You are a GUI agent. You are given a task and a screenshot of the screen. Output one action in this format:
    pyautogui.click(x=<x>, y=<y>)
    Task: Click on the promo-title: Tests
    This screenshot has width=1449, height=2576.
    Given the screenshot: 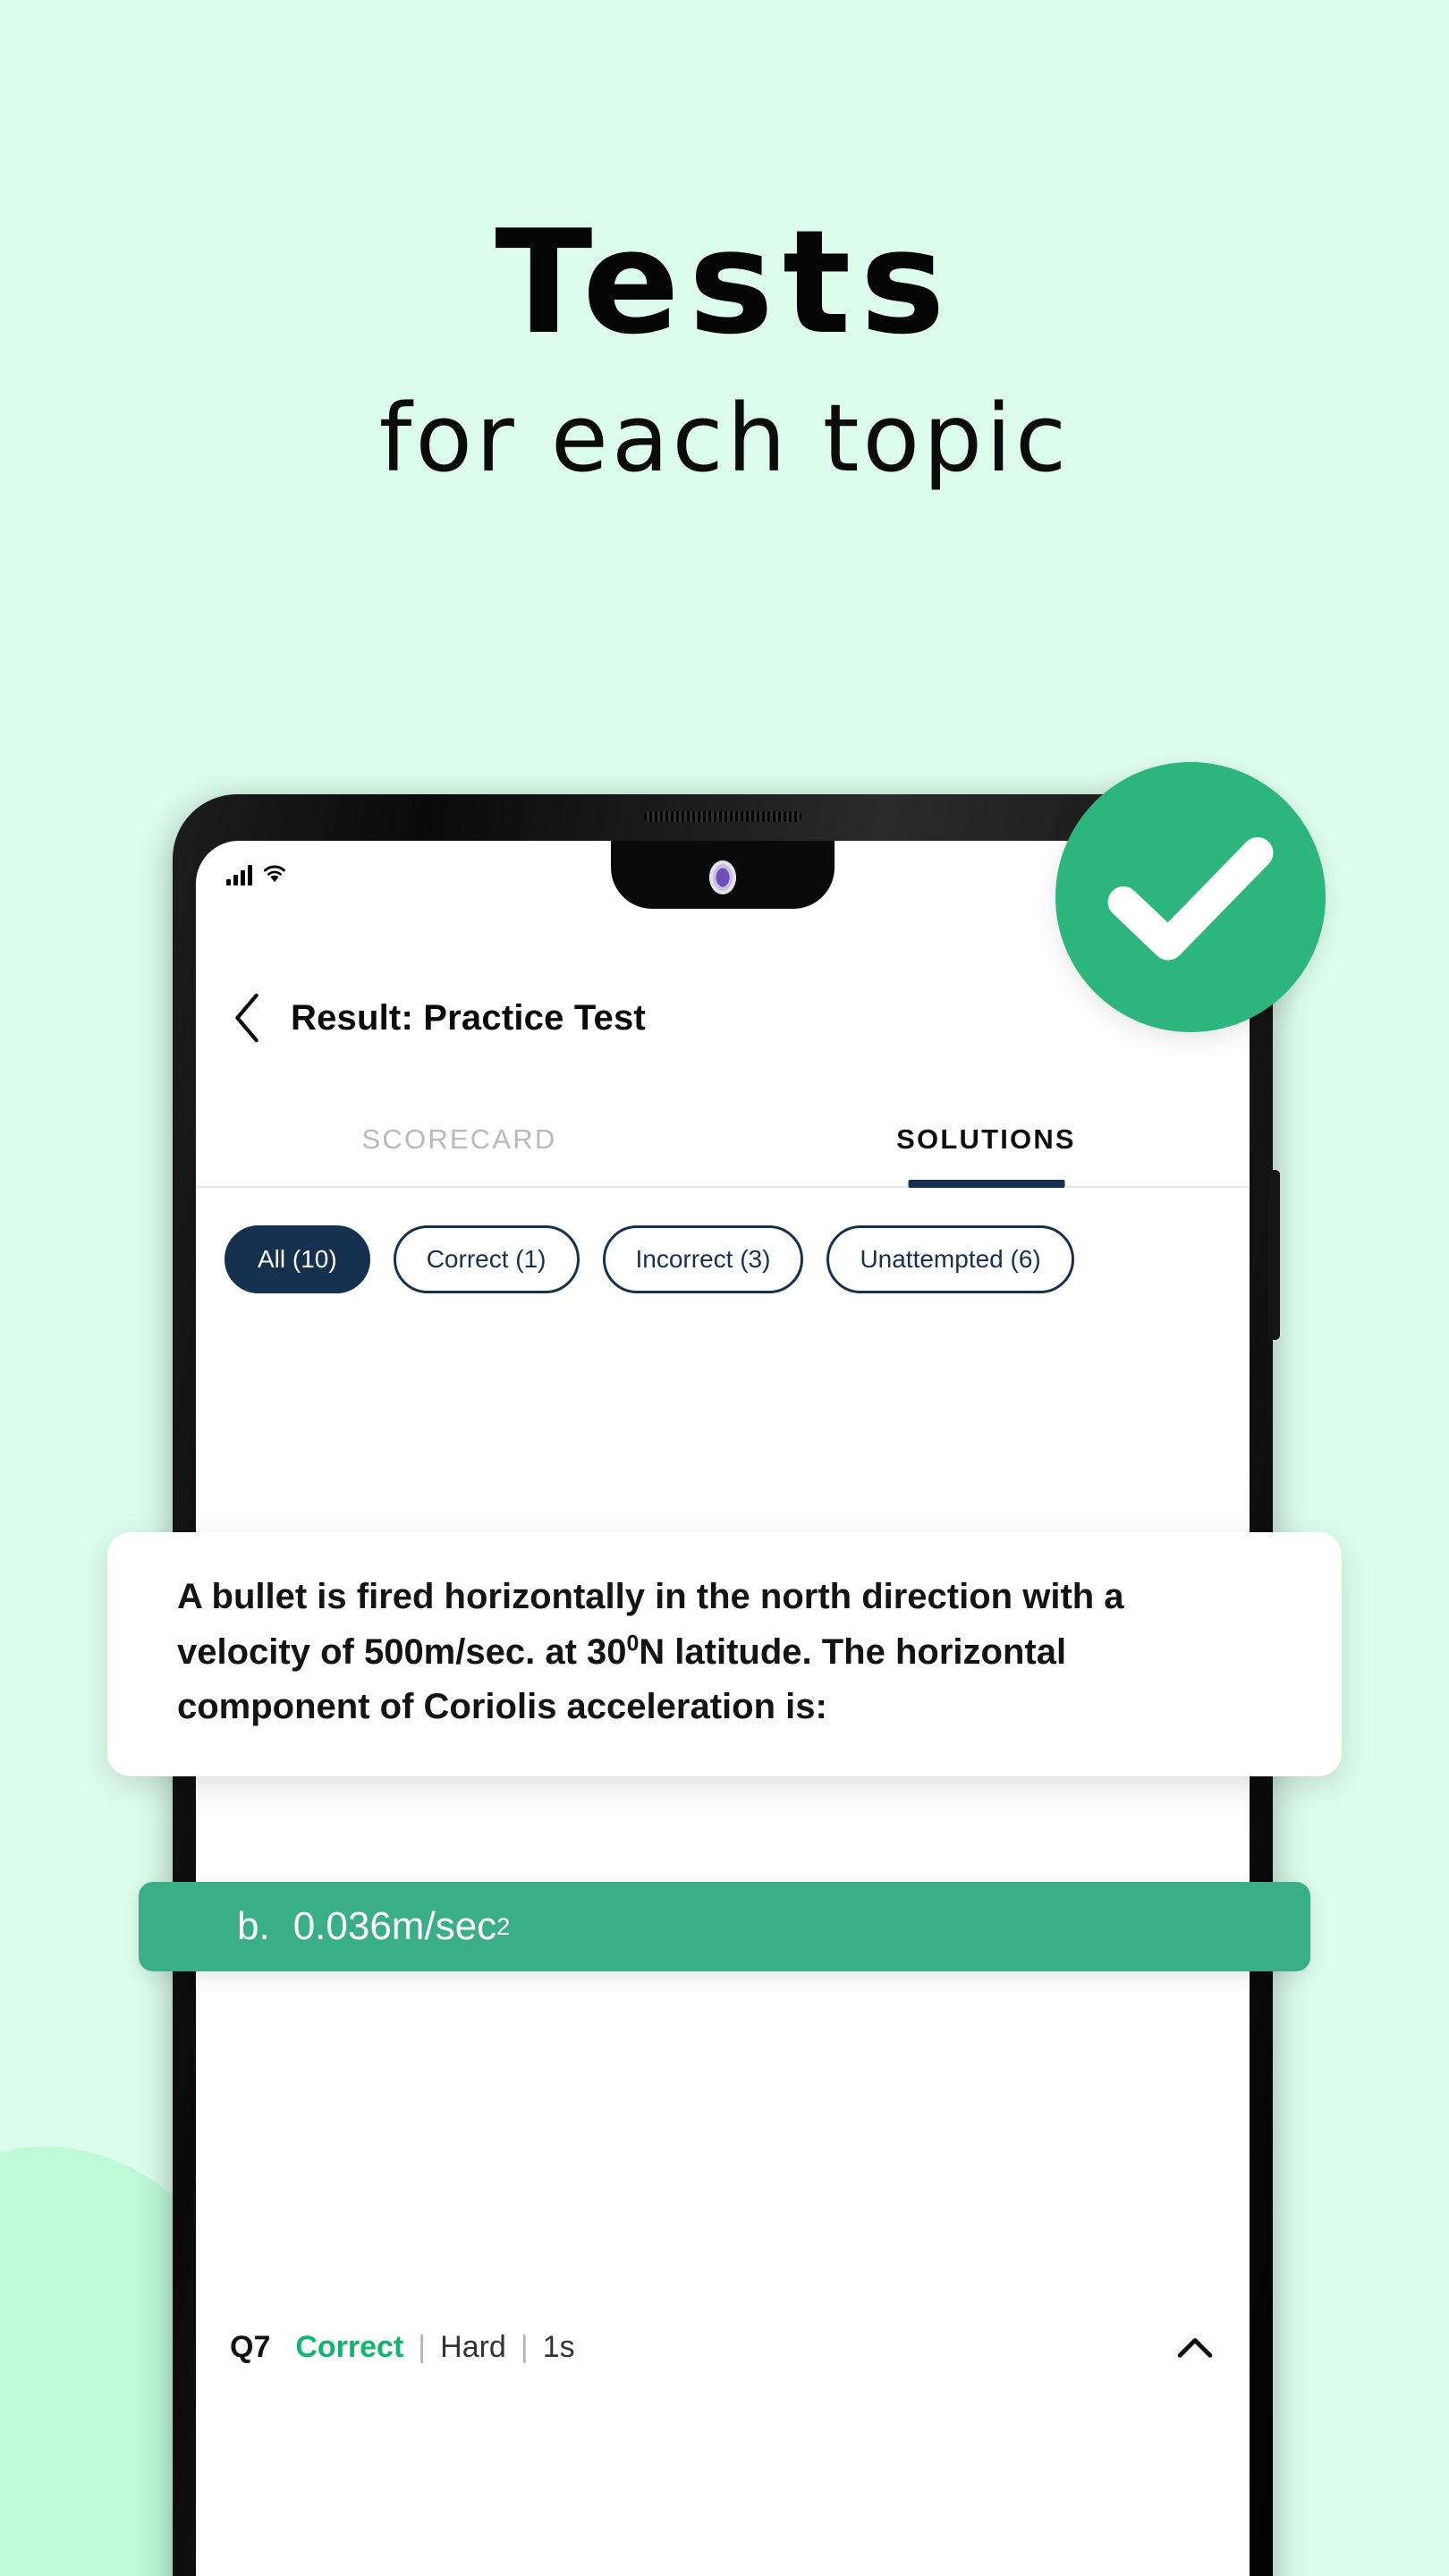 What is the action you would take?
    pyautogui.click(x=724, y=282)
    